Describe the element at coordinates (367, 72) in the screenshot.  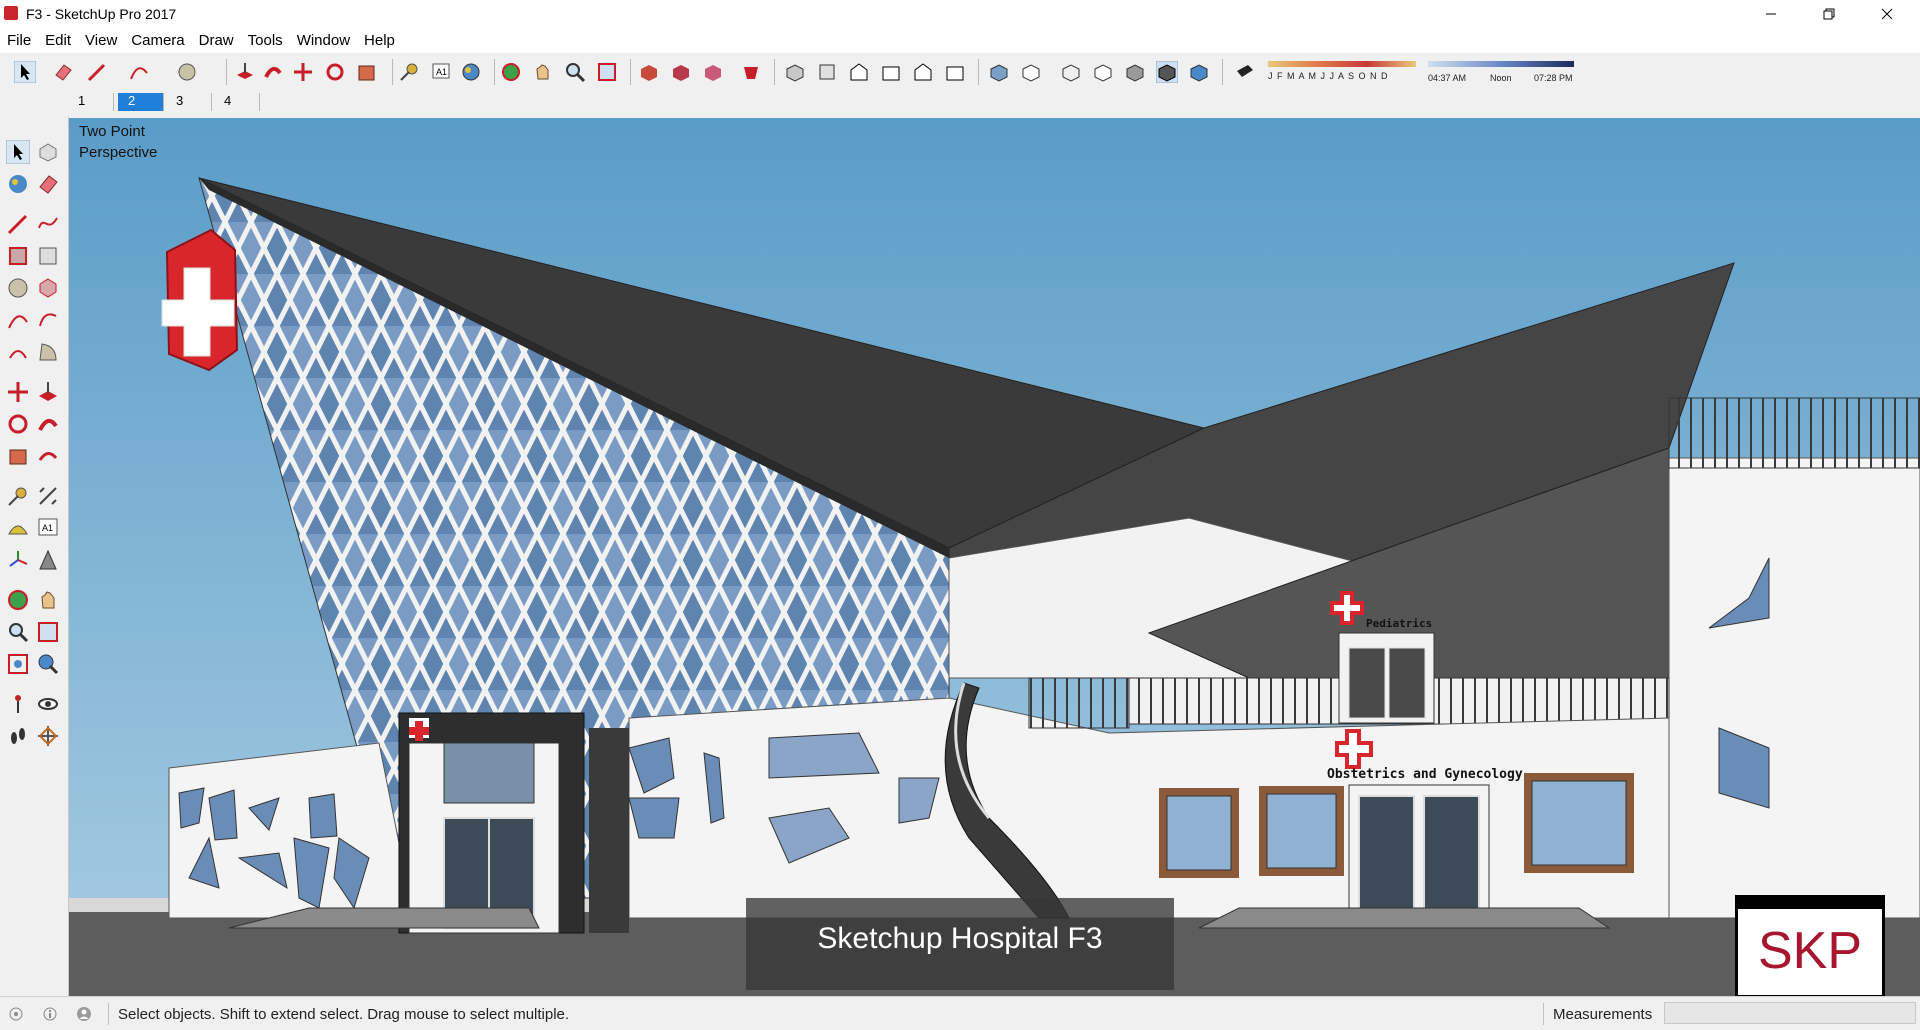
I see `scale-icon` at that location.